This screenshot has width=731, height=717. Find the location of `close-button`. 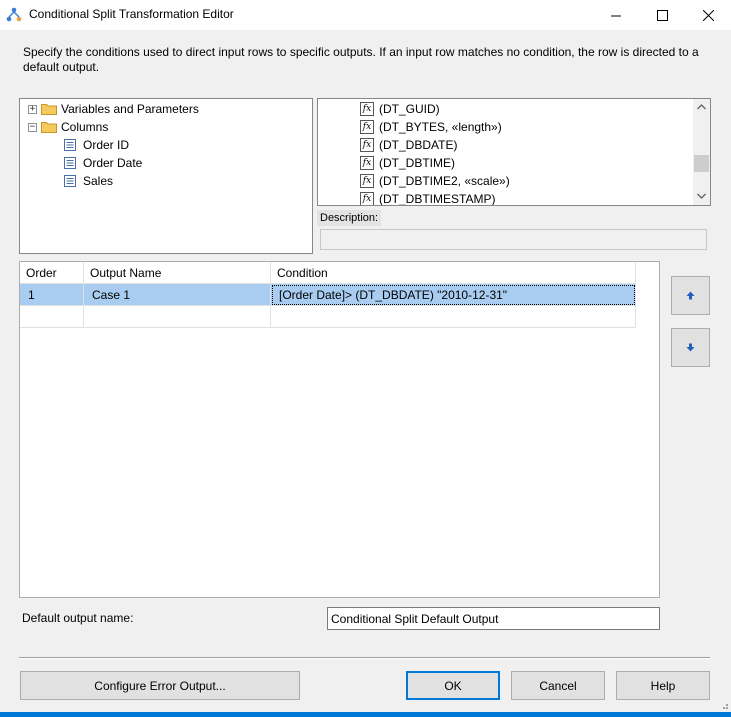

close-button is located at coordinates (708, 15).